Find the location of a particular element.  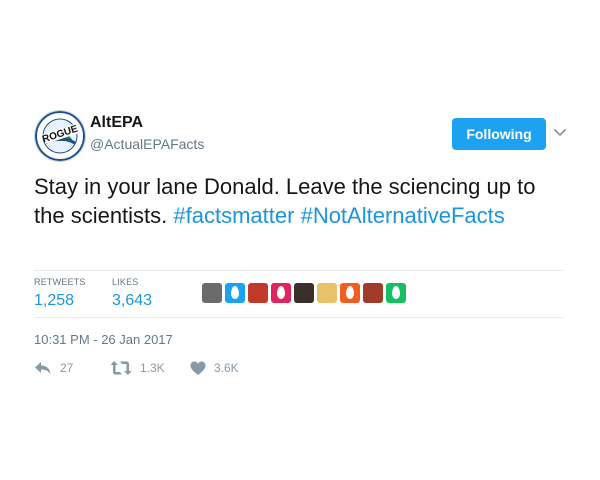

chevron-down-icon is located at coordinates (560, 132).